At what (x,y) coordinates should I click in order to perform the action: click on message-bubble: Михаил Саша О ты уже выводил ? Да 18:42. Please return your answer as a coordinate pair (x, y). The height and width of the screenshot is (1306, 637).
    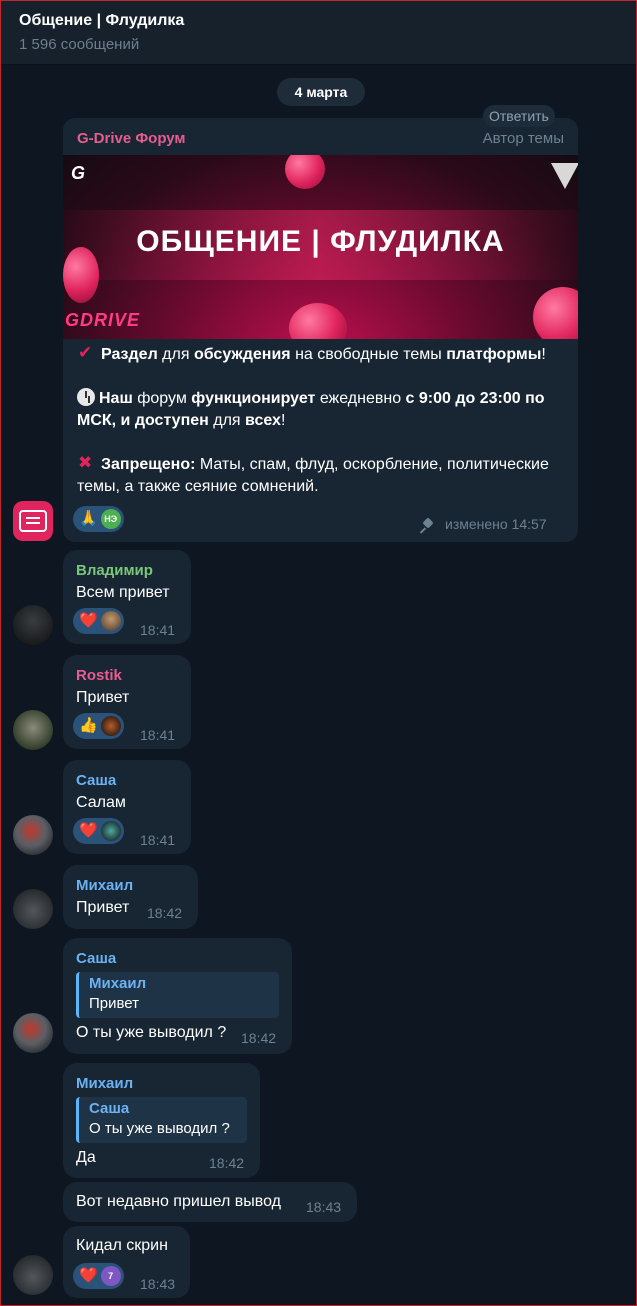
    Looking at the image, I should click on (161, 1120).